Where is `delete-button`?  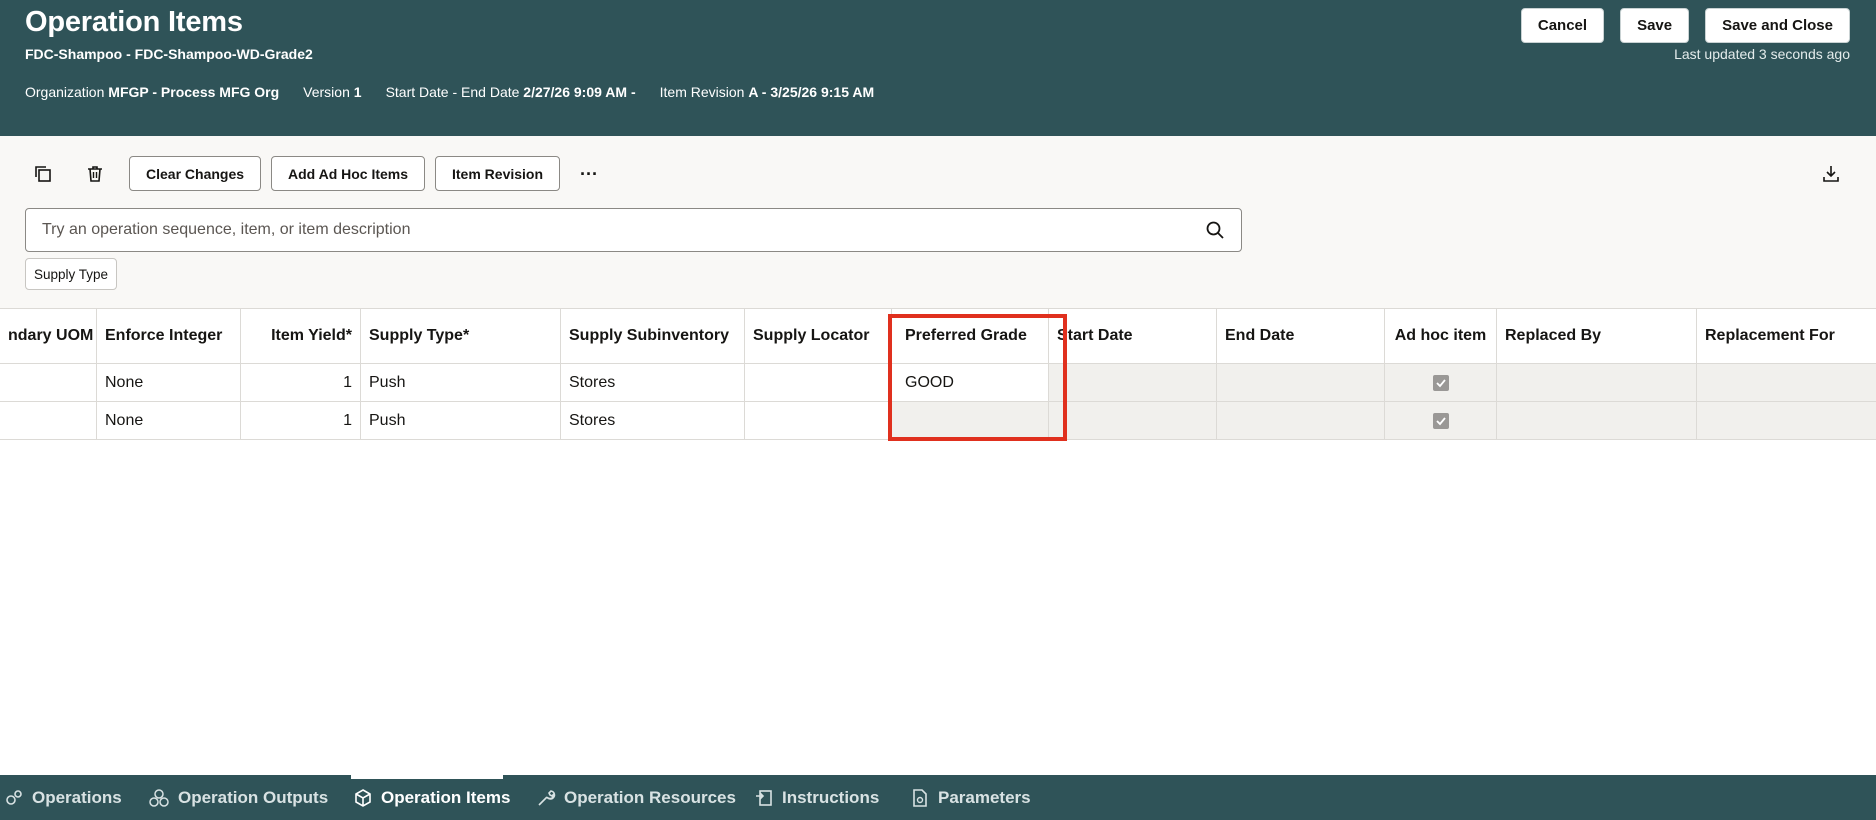
delete-button is located at coordinates (95, 174).